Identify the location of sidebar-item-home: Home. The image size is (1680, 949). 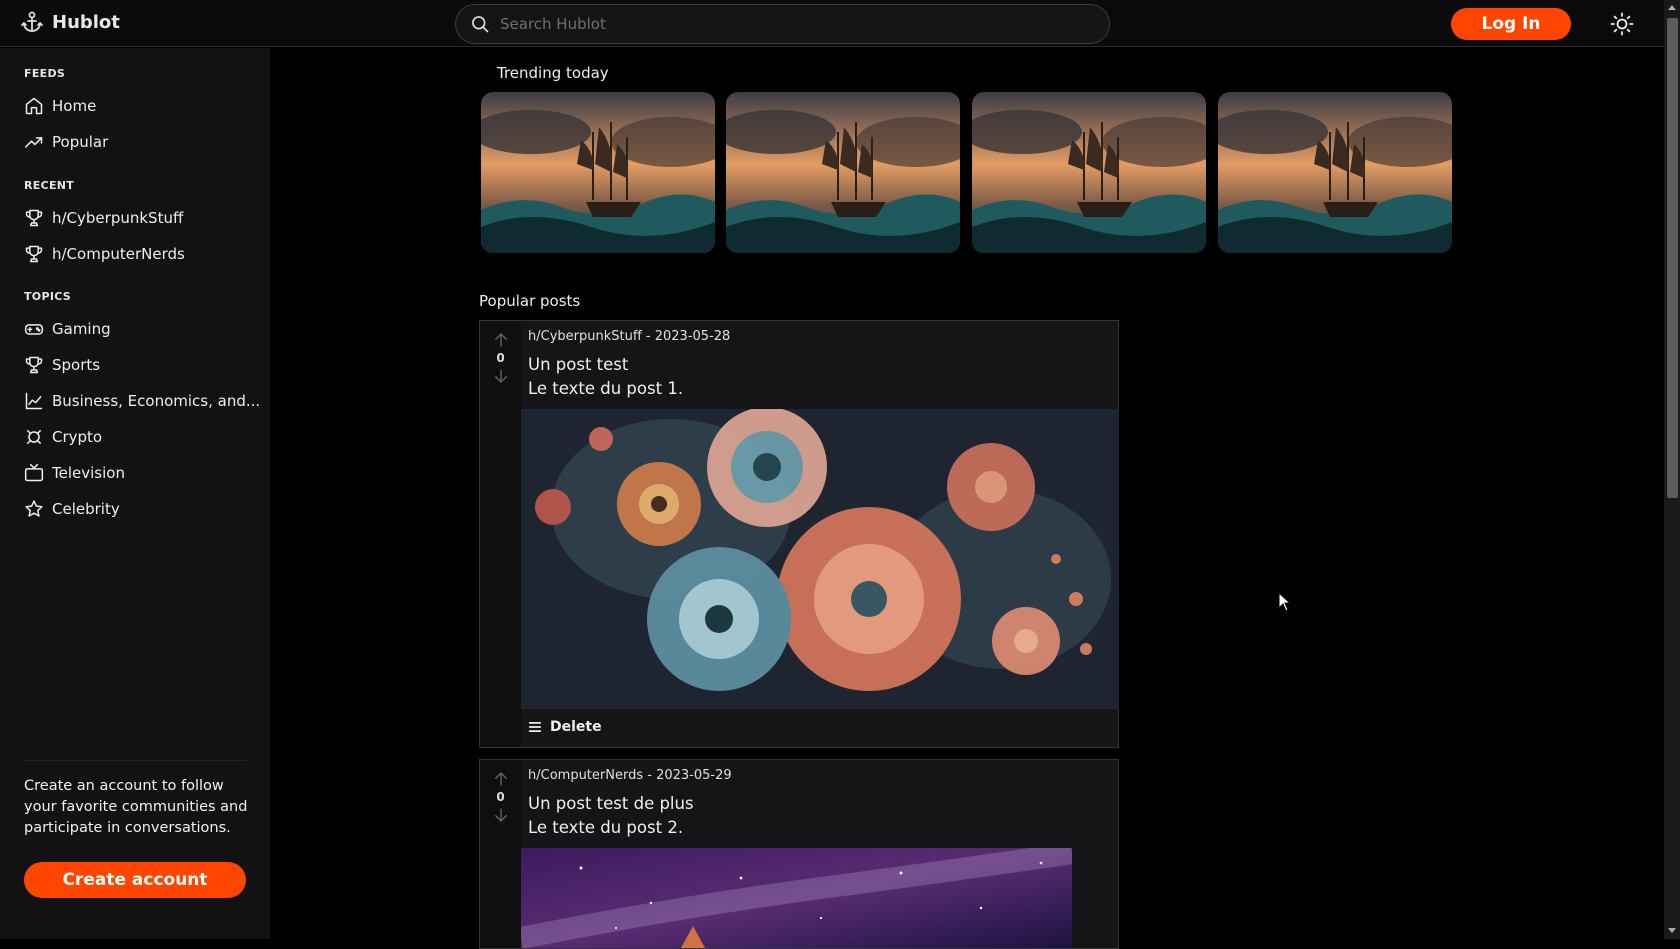
(60, 106).